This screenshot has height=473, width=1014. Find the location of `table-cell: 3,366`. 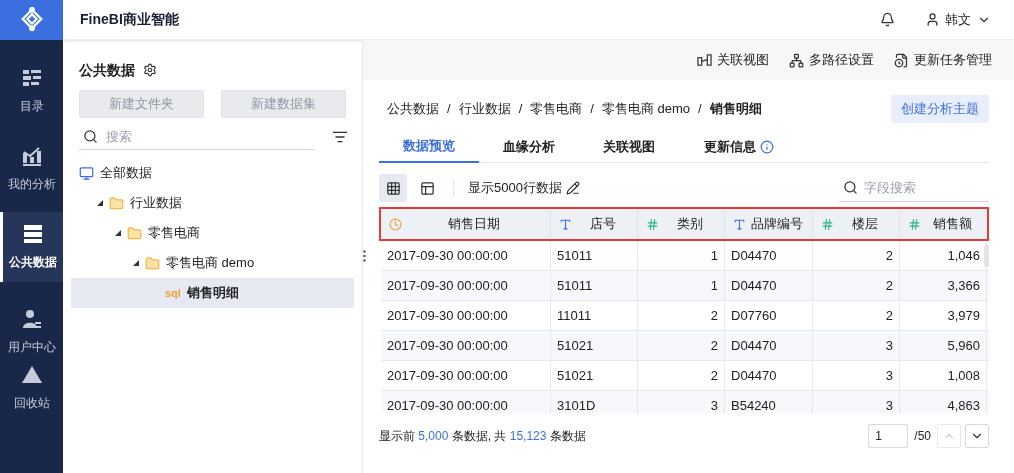

table-cell: 3,366 is located at coordinates (943, 285).